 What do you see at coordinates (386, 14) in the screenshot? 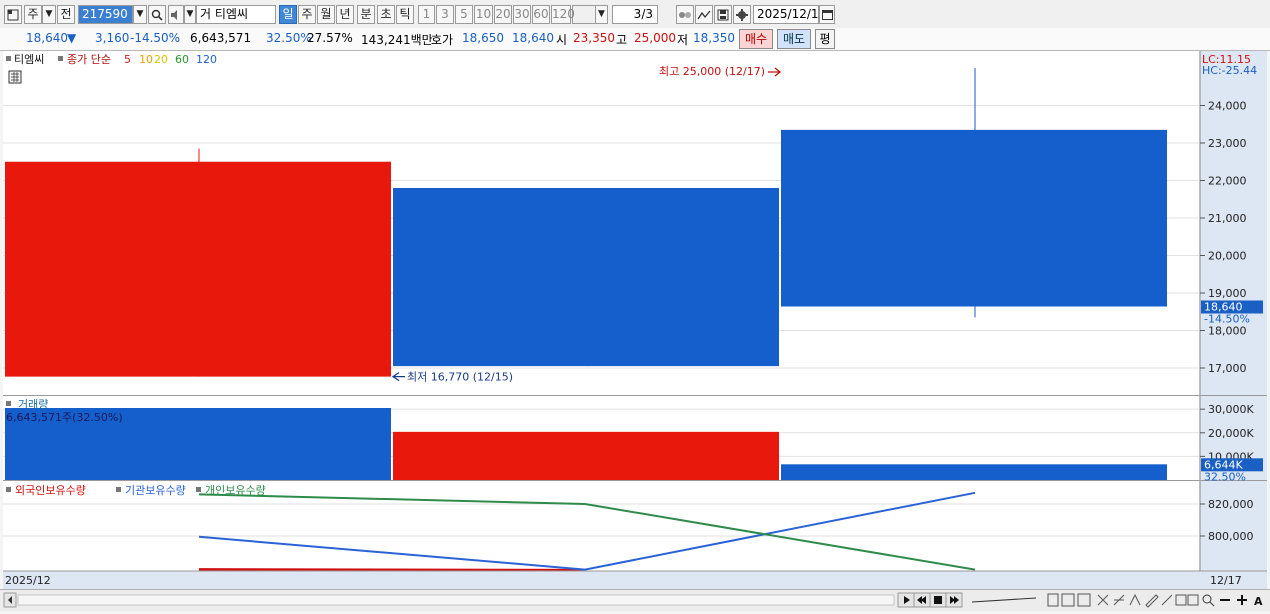
I see `period-button-5: 초` at bounding box center [386, 14].